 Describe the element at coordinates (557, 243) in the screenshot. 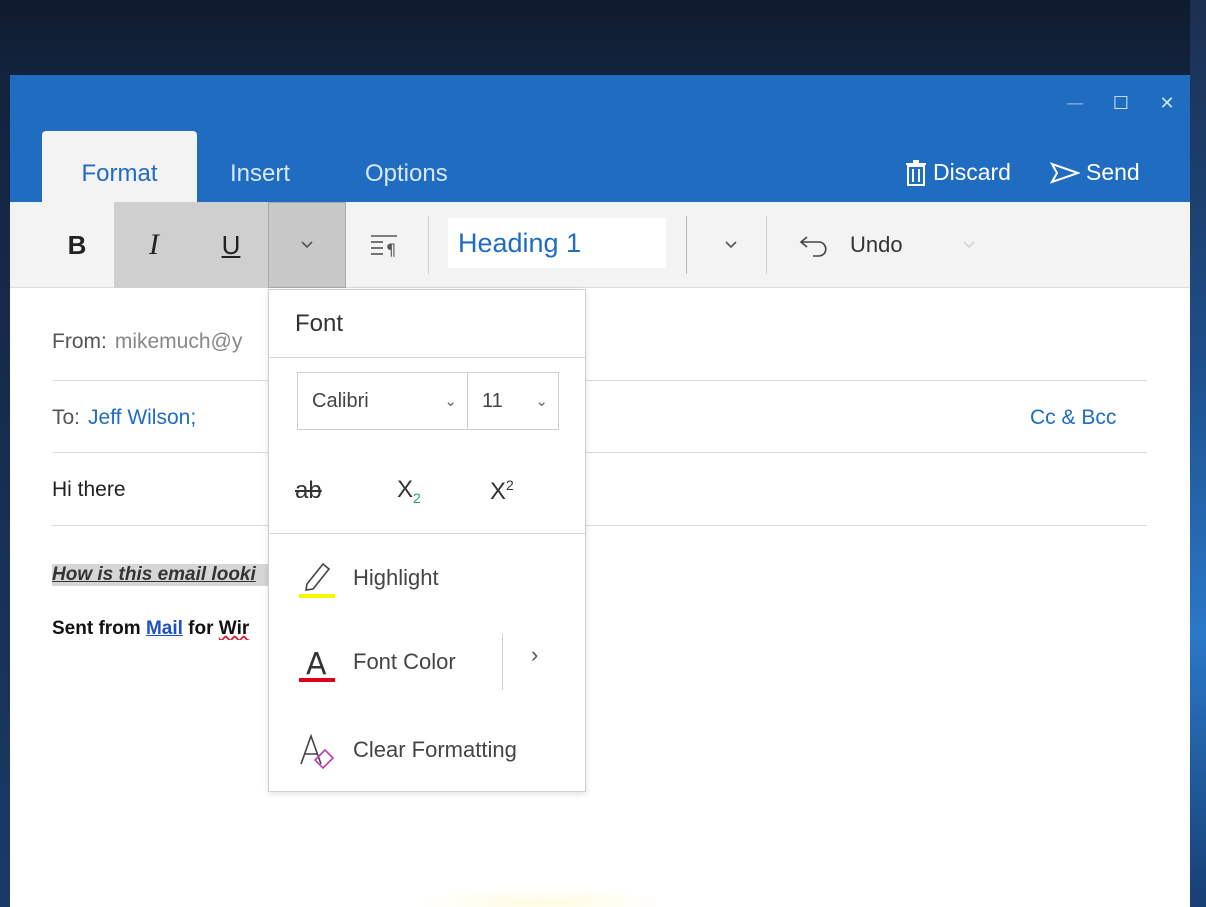

I see `paragraph-style-select: Heading 1` at that location.